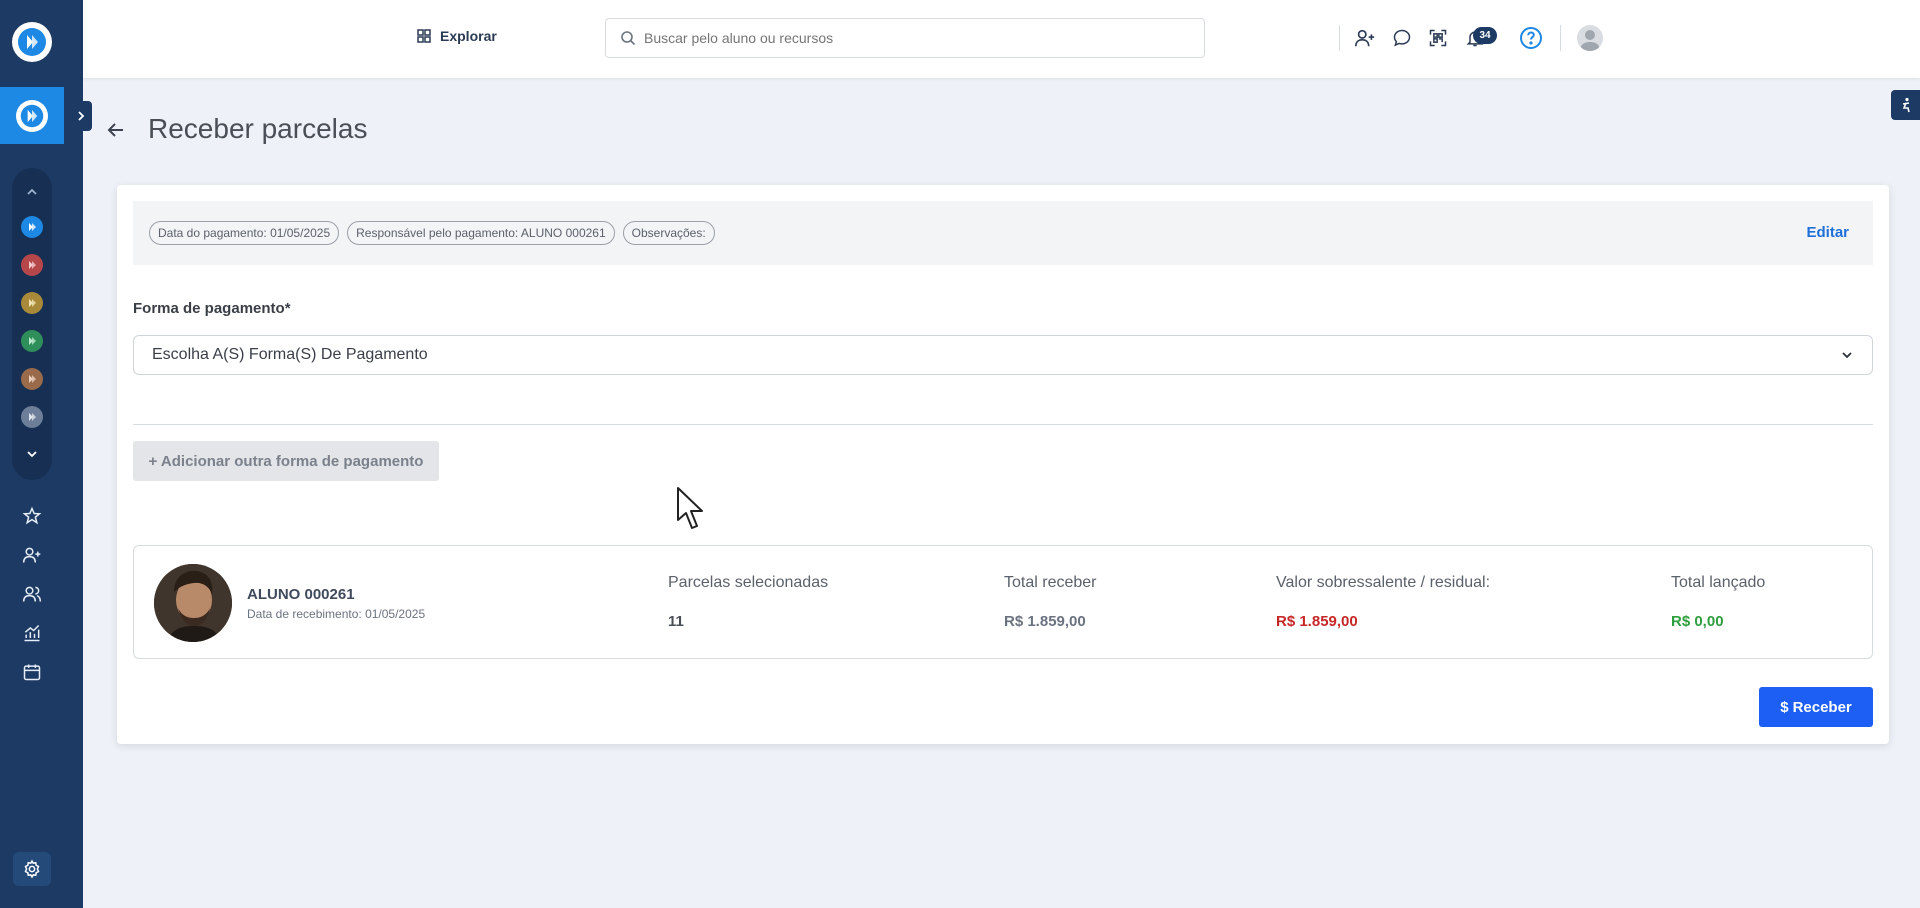 The image size is (1920, 908). Describe the element at coordinates (244, 233) in the screenshot. I see `payment-date-chip: Data do pagamento: 01/05/2025` at that location.